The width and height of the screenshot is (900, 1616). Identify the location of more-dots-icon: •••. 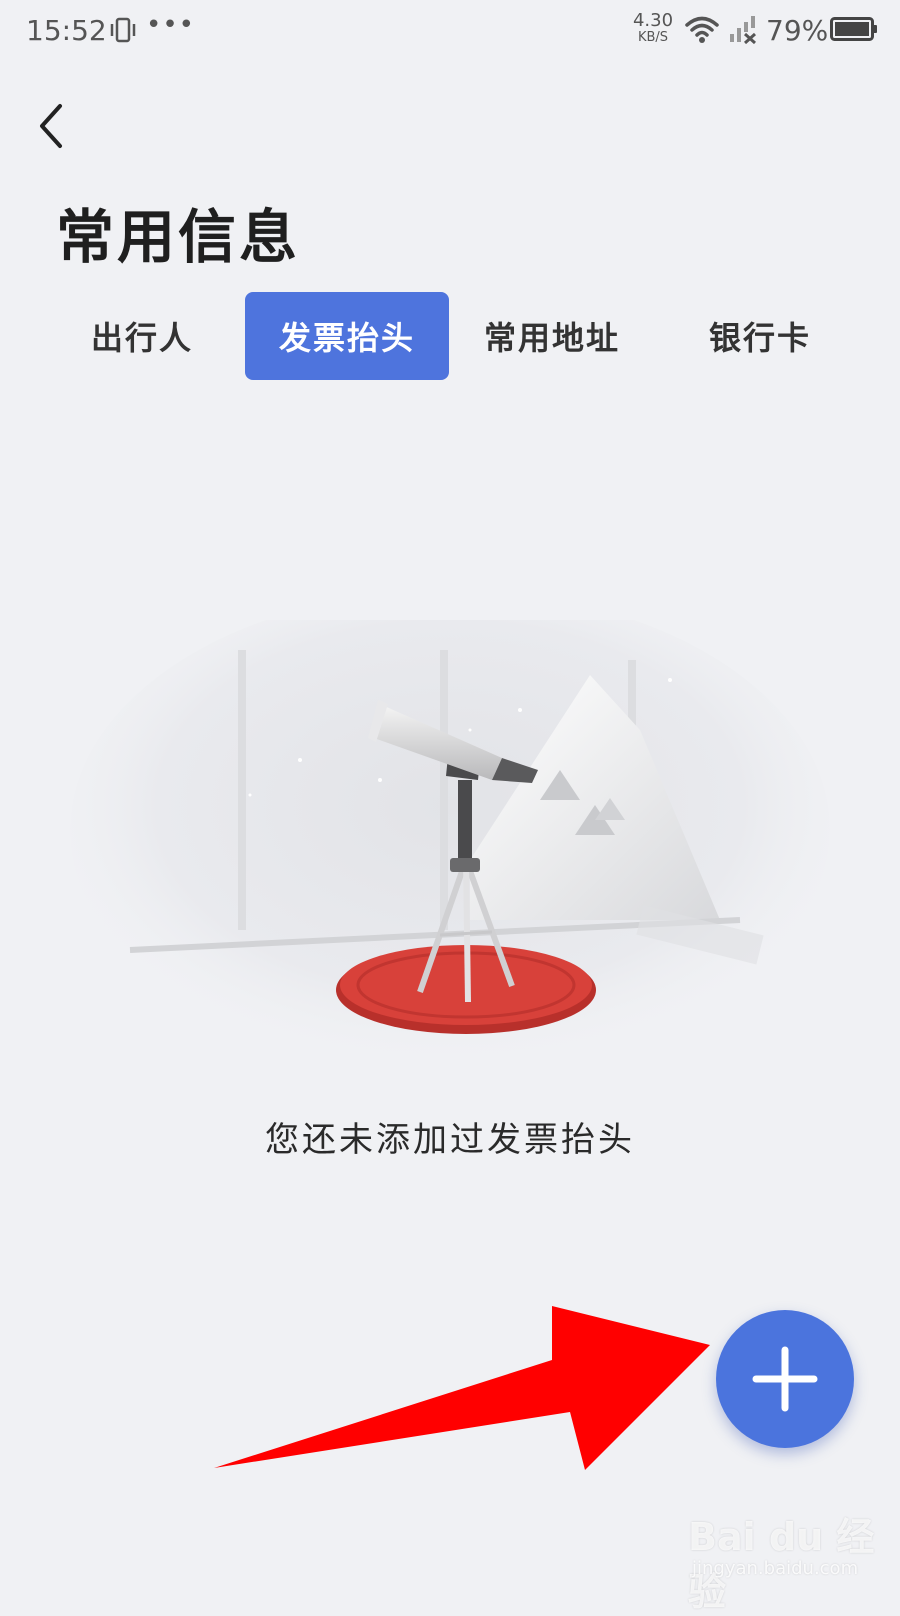
(171, 25).